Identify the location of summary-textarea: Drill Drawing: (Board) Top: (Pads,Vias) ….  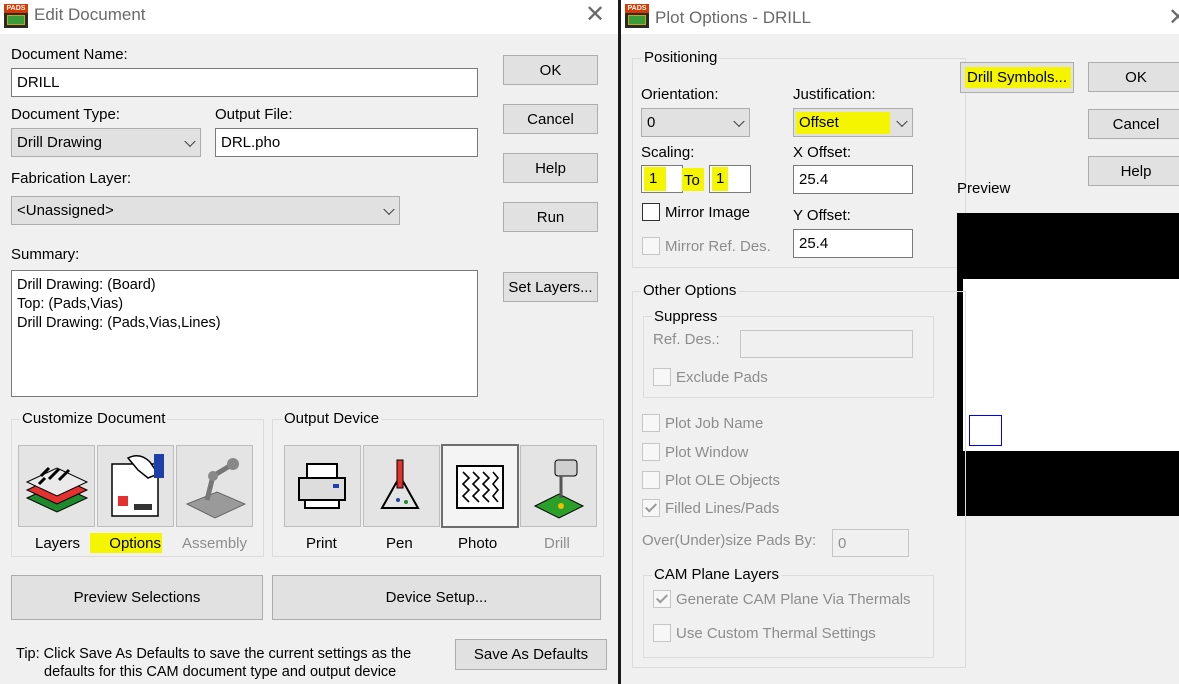
(244, 333).